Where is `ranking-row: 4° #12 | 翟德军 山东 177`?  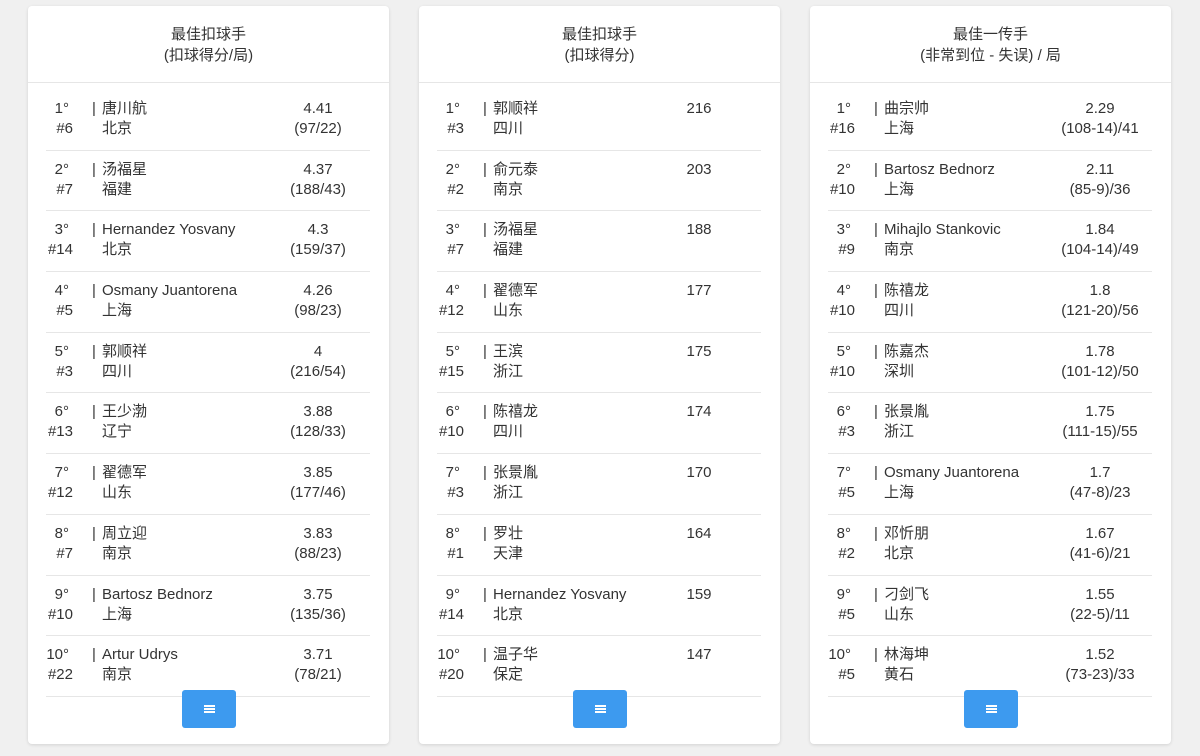 ranking-row: 4° #12 | 翟德军 山东 177 is located at coordinates (599, 302).